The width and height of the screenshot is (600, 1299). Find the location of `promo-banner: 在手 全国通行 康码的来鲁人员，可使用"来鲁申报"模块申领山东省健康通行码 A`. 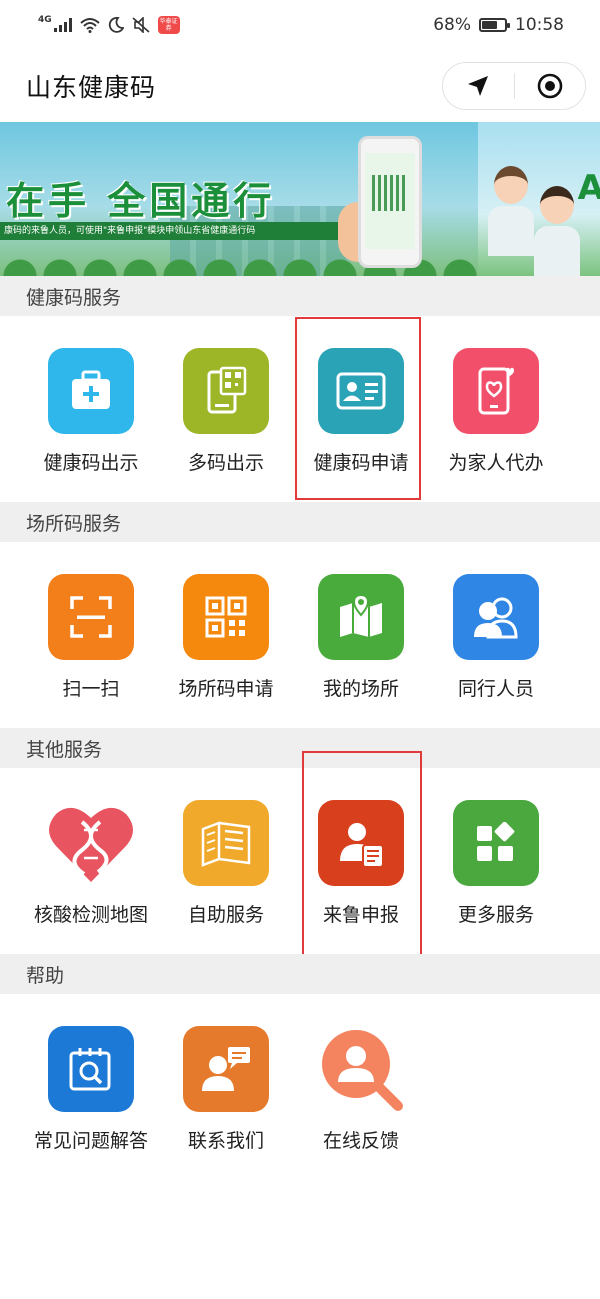

promo-banner: 在手 全国通行 康码的来鲁人员，可使用"来鲁申报"模块申领山东省健康通行码 A is located at coordinates (300, 199).